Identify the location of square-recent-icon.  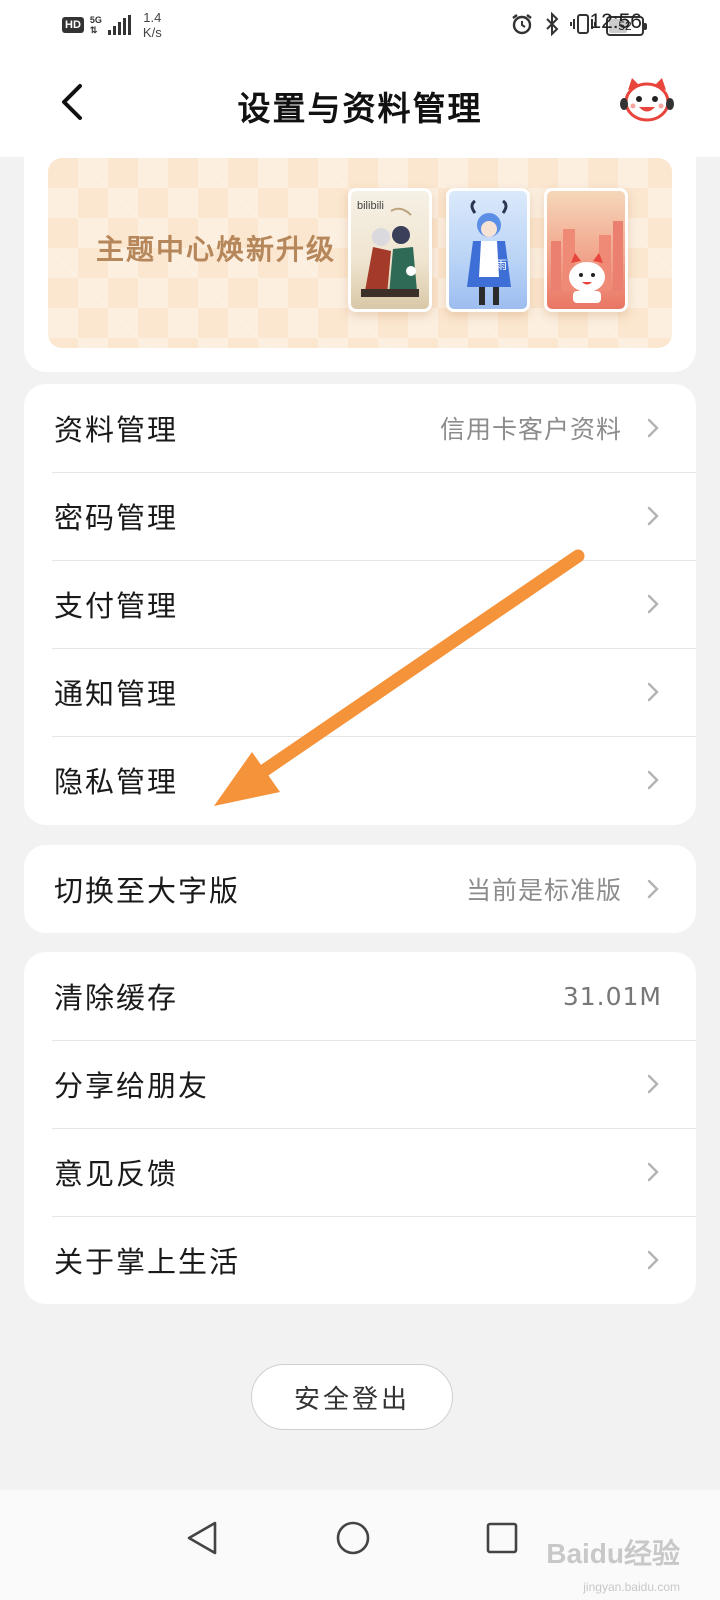
(502, 1538).